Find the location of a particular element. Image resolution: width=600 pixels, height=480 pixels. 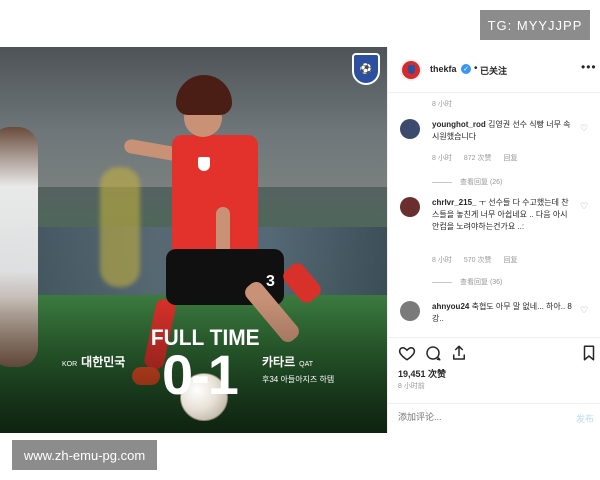

home-team: KOR 대한민국 is located at coordinates (93, 361).